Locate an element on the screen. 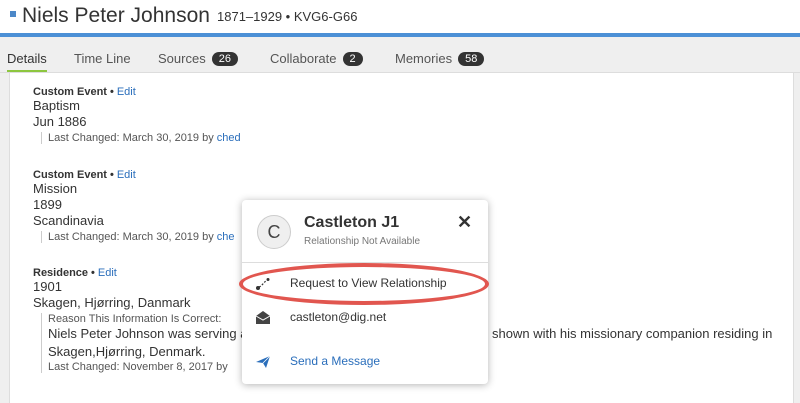 The width and height of the screenshot is (800, 403). email-address: castleton@dig.net is located at coordinates (338, 317).